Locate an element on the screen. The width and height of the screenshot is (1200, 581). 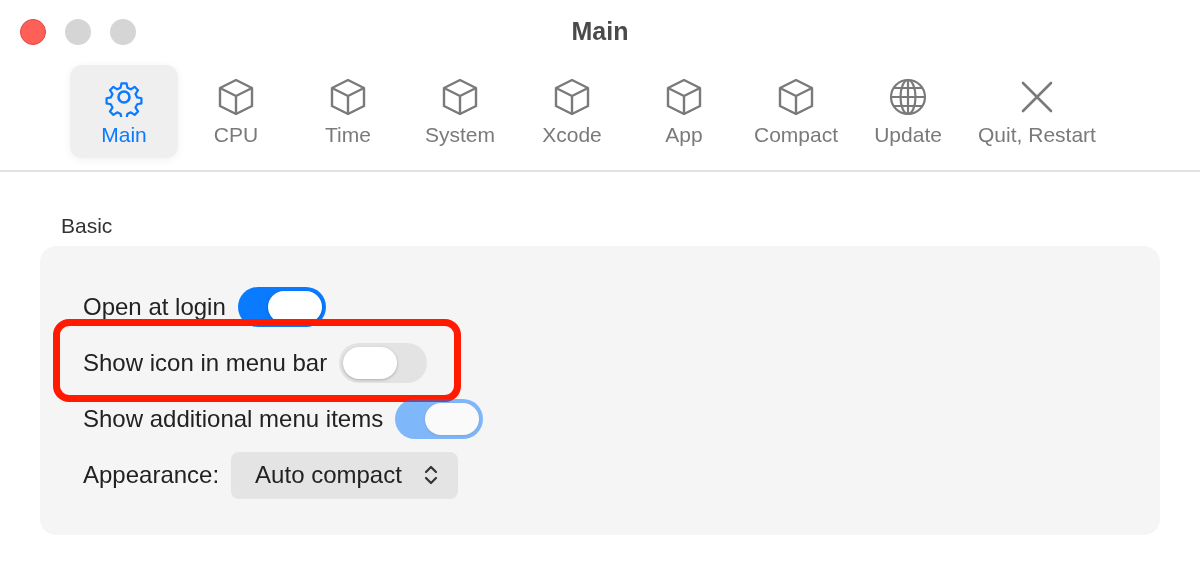
section-title: Basic is located at coordinates (87, 226).